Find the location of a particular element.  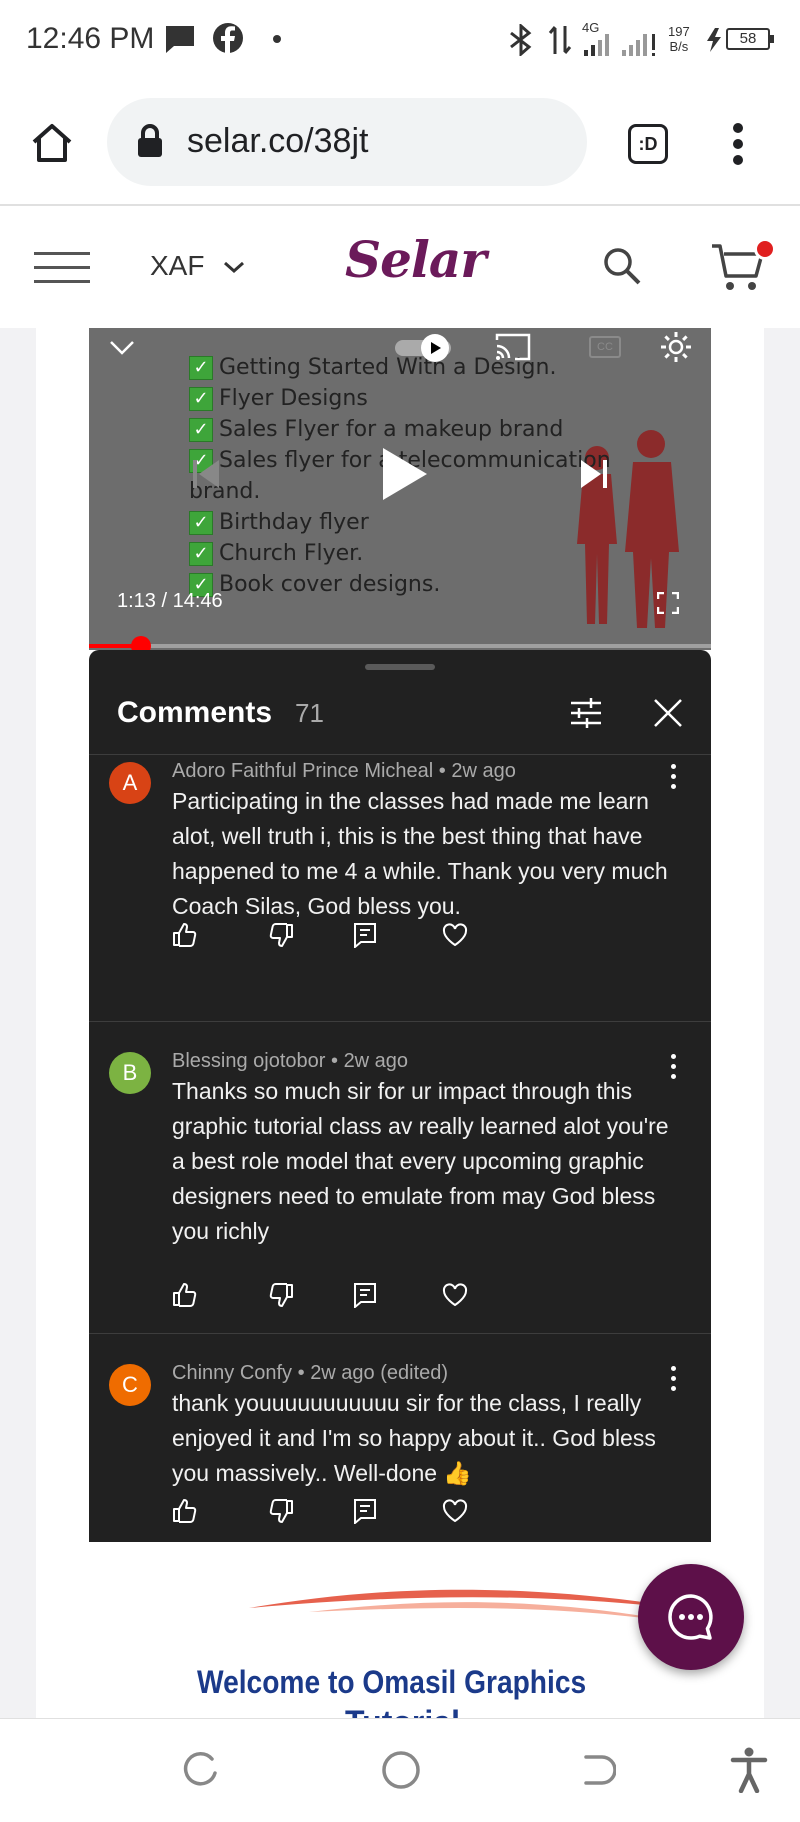

avatar: A is located at coordinates (130, 783).